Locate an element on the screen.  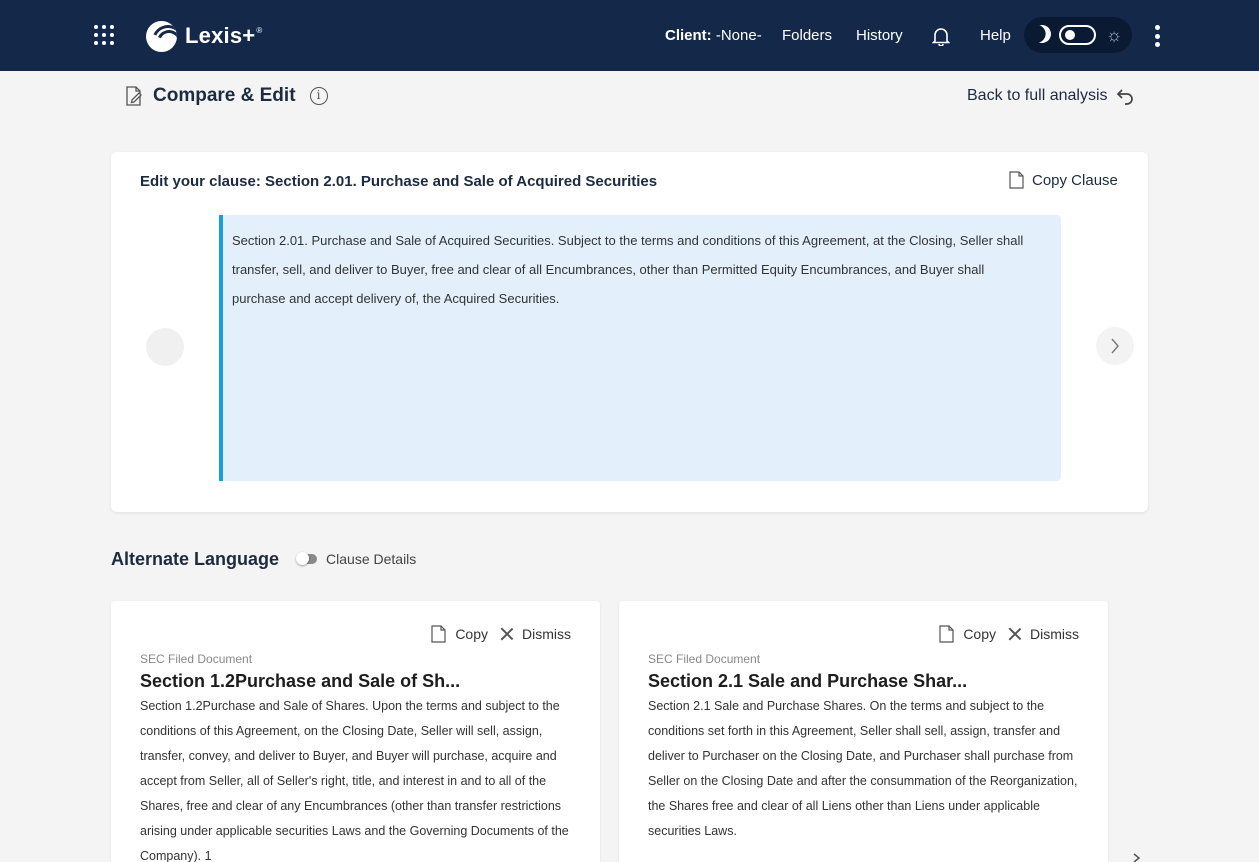
folders-link: Folders is located at coordinates (807, 35).